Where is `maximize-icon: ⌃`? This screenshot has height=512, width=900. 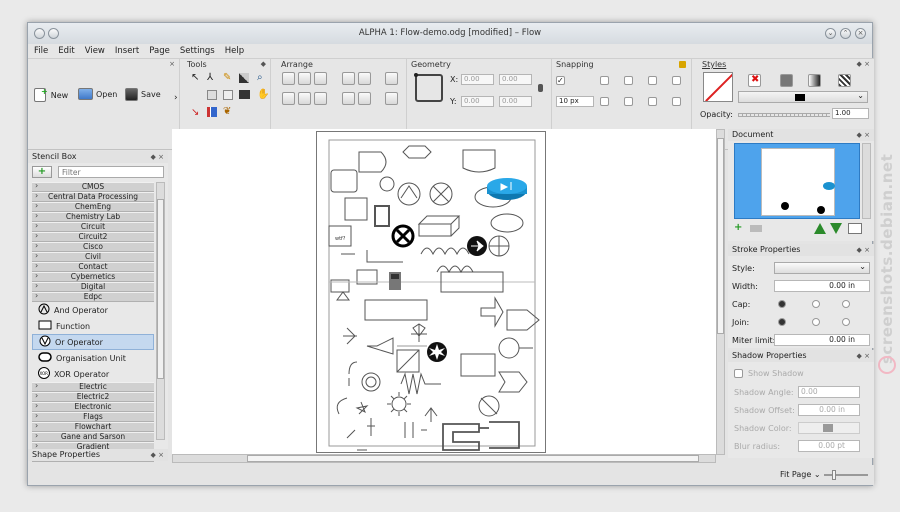 maximize-icon: ⌃ is located at coordinates (845, 33).